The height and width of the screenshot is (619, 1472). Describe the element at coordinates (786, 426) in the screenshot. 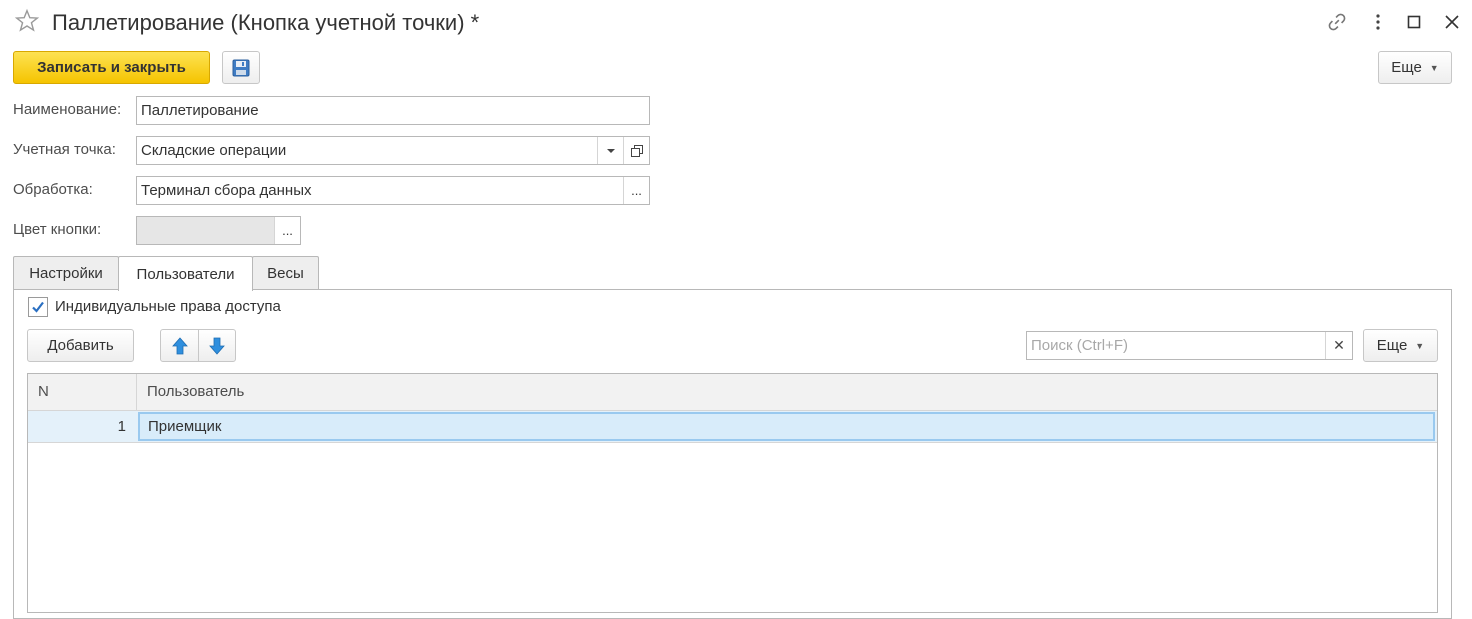

I see `row-user: Приемщик` at that location.